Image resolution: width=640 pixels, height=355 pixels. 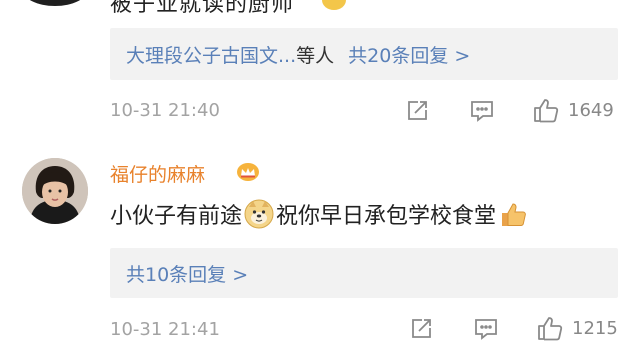 I want to click on vip-crown-icon, so click(x=248, y=172).